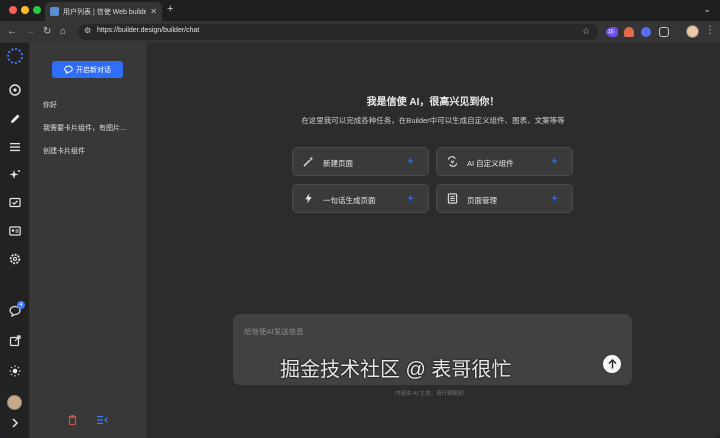  I want to click on history-item: 创建卡片组件, so click(89, 151).